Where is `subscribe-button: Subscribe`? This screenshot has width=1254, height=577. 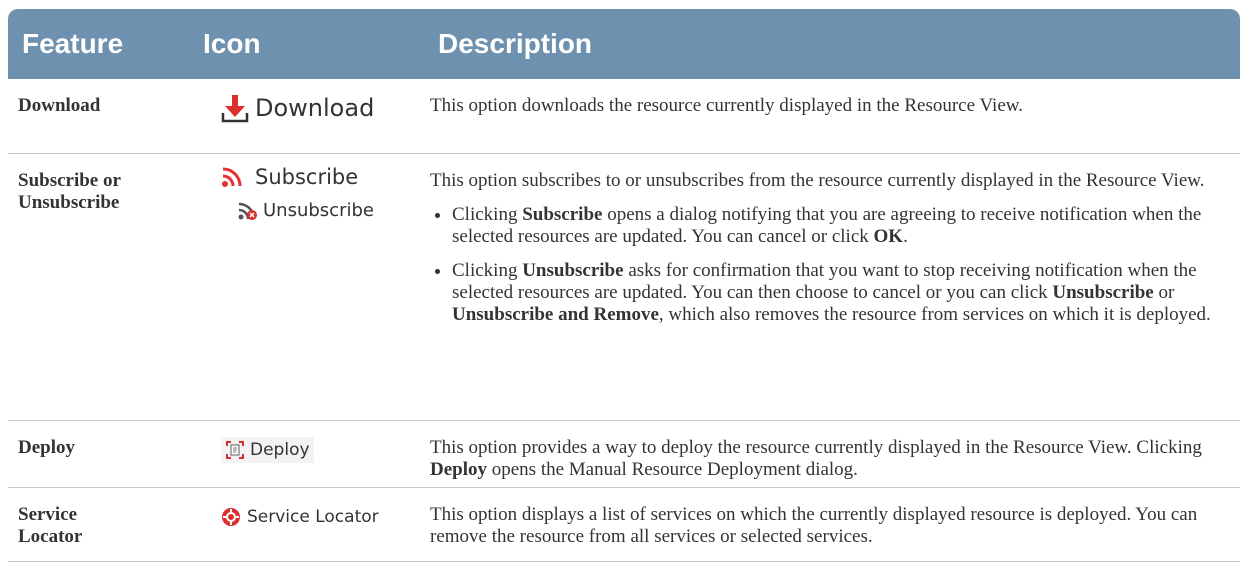
subscribe-button: Subscribe is located at coordinates (289, 177).